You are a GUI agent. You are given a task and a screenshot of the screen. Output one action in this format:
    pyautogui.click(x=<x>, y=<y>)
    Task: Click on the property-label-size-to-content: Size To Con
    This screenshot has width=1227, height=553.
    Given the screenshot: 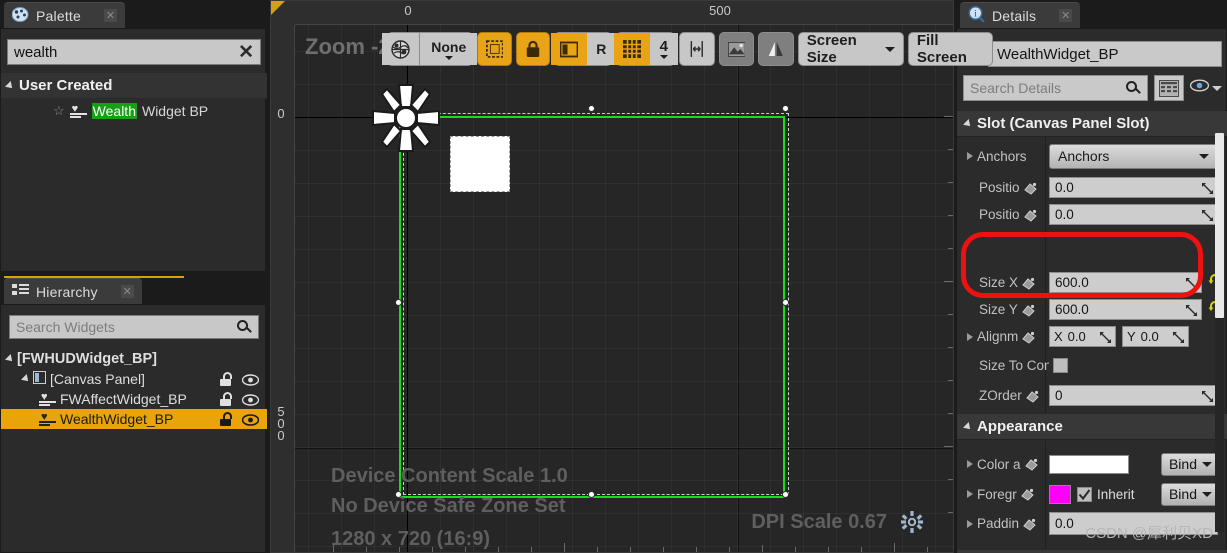 What is the action you would take?
    pyautogui.click(x=1014, y=365)
    